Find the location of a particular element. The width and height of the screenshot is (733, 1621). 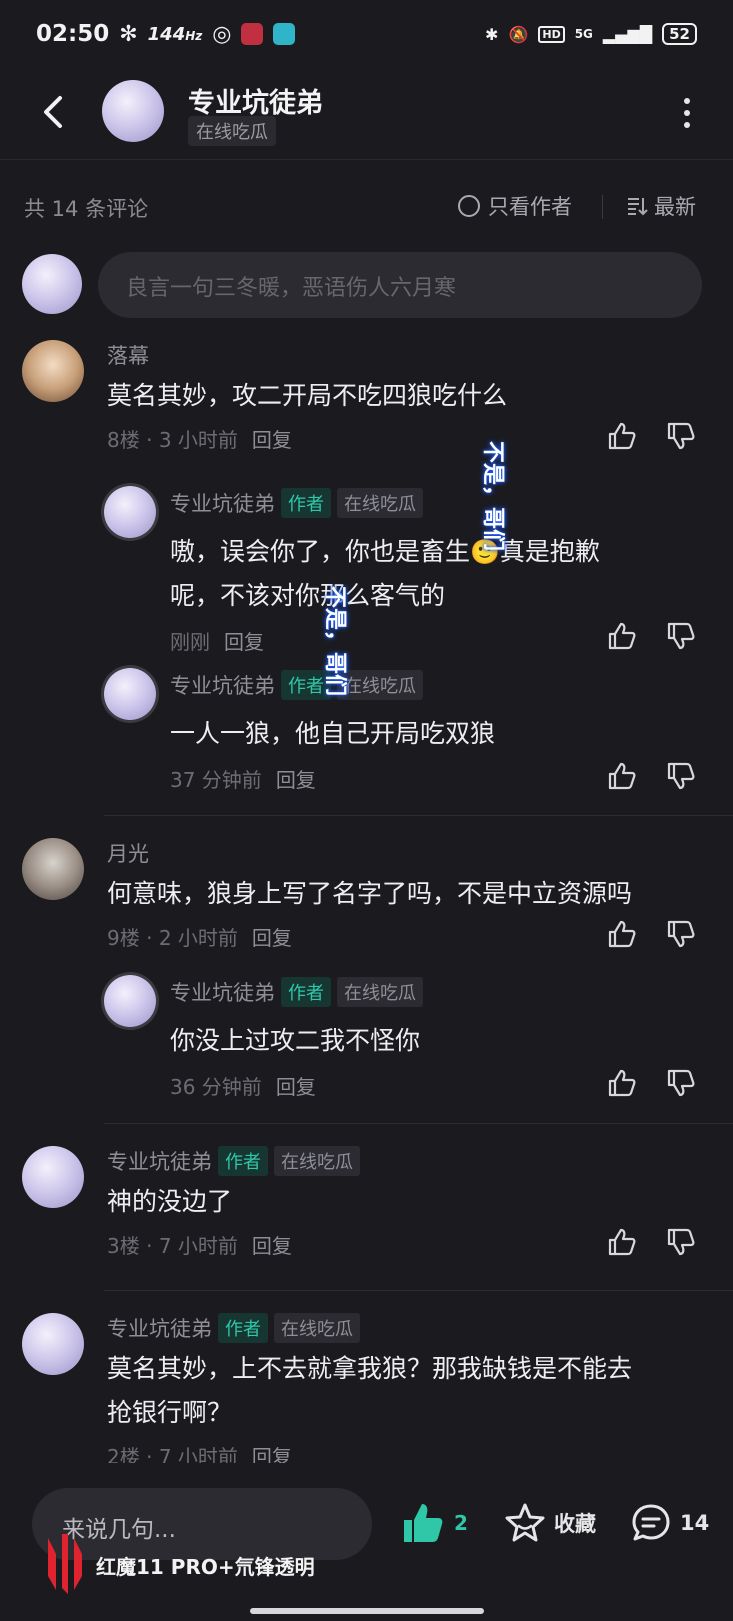

reply-meta: 刚刚 回复 is located at coordinates (217, 640).